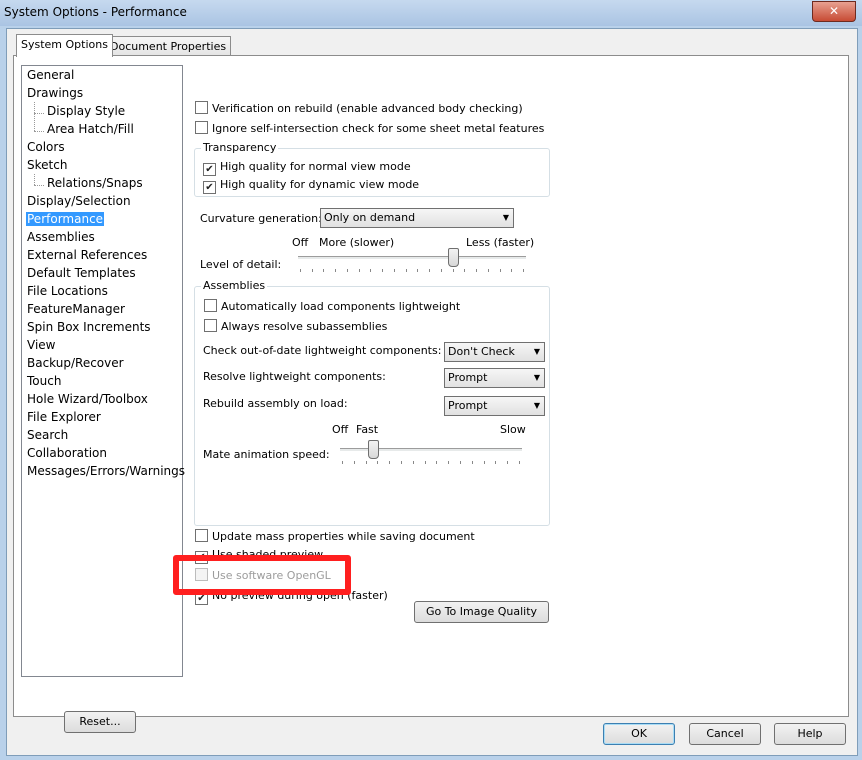 The width and height of the screenshot is (862, 760). Describe the element at coordinates (61, 237) in the screenshot. I see `tree-item-assemblies: Assemblies` at that location.